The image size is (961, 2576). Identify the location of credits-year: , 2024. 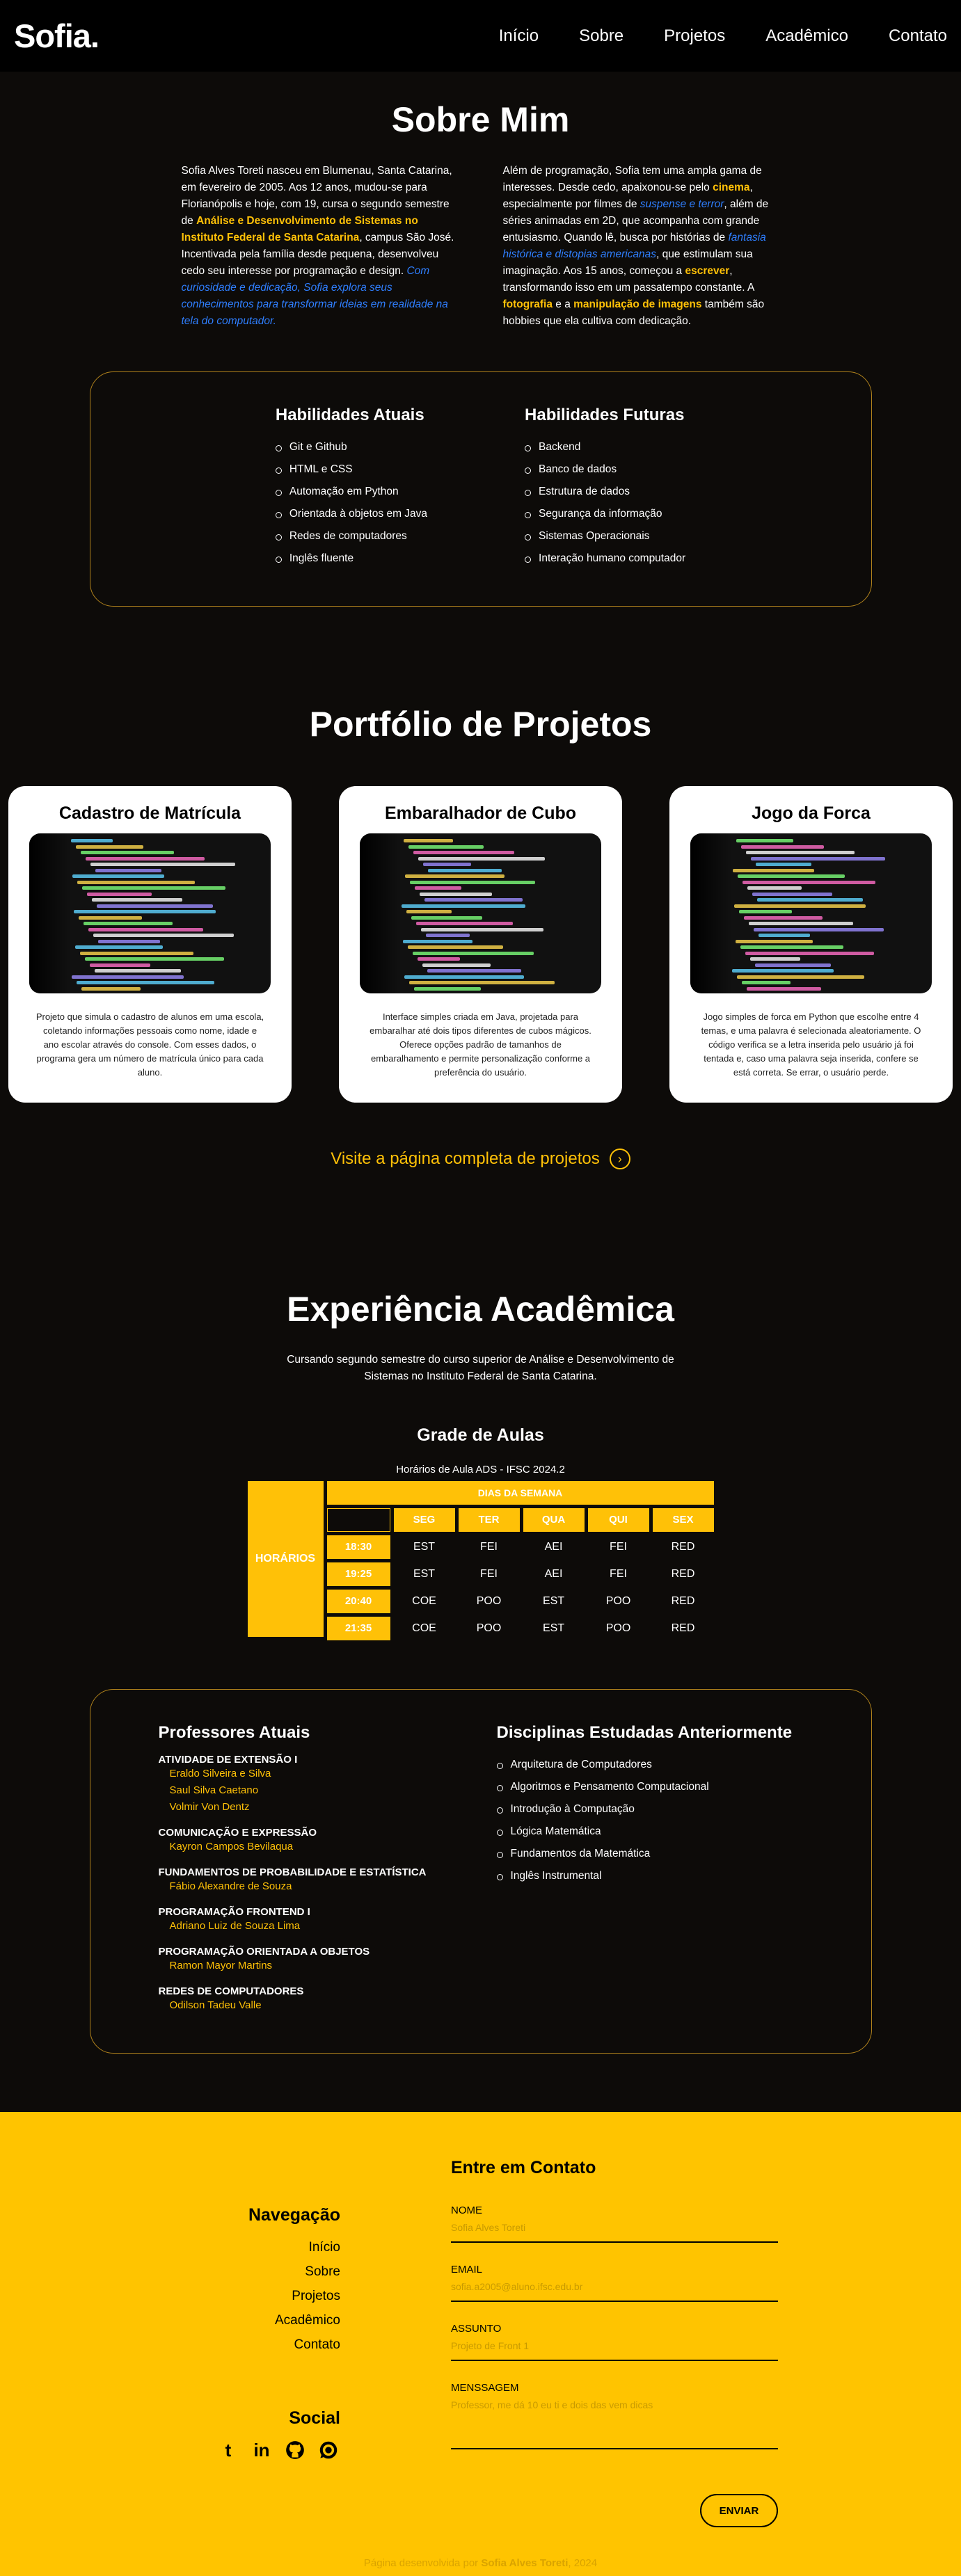
(583, 2563).